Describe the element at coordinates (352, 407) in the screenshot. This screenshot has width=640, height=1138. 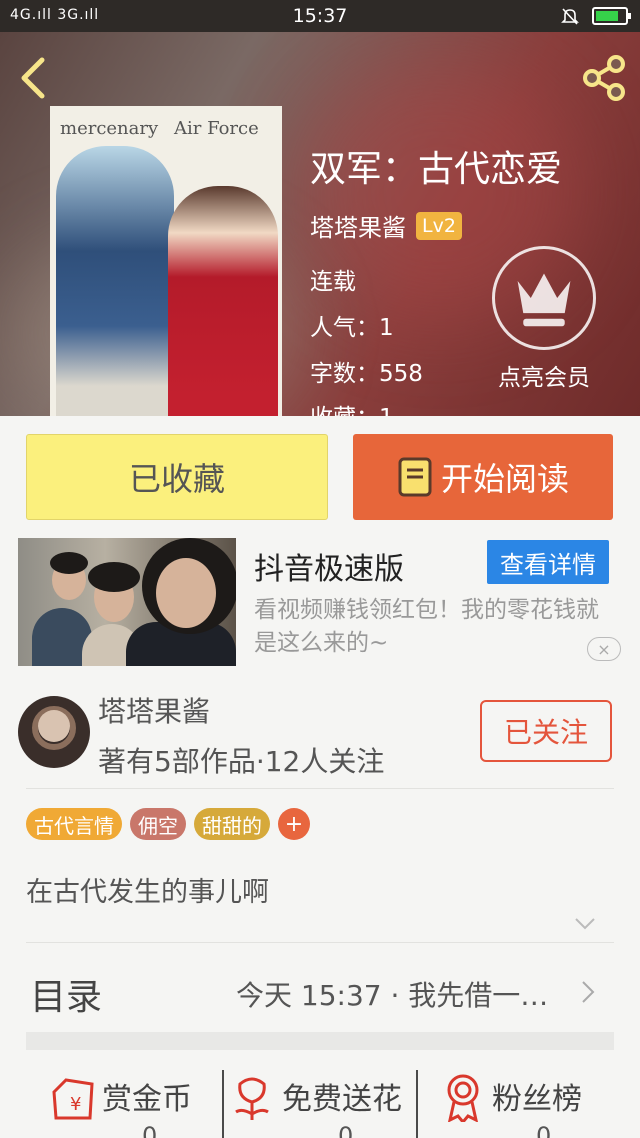
I see `collection-count: 收藏：1` at that location.